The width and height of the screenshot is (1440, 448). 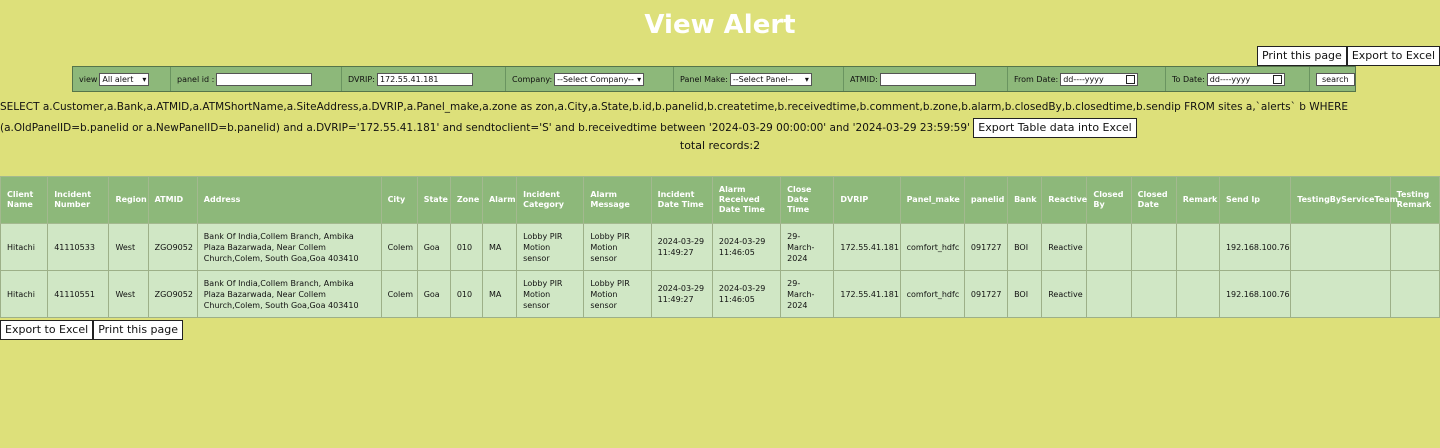 I want to click on to-date-filter: To Date: dd----yyyy, so click(x=1238, y=79).